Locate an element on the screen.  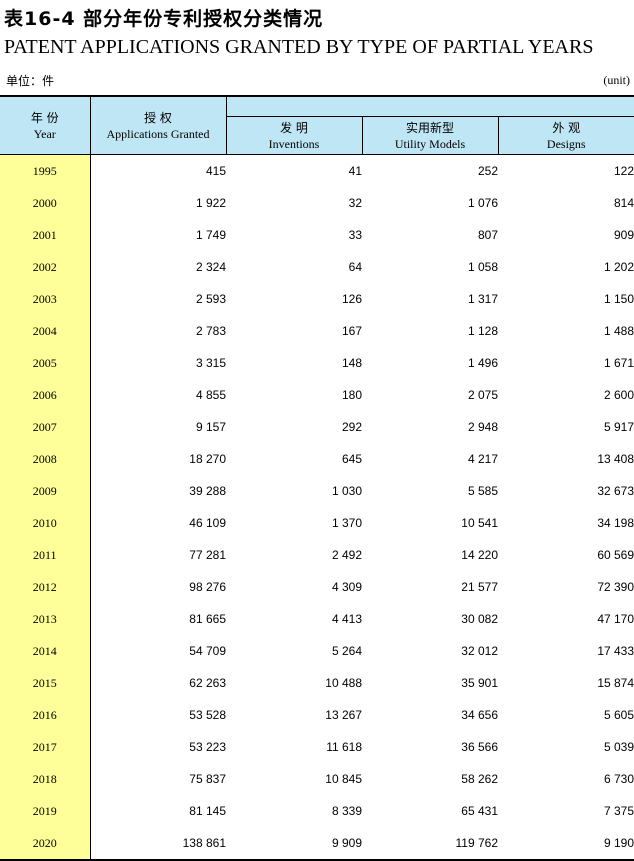
table-row: 200818 2706454 21713 408 is located at coordinates (317, 459).